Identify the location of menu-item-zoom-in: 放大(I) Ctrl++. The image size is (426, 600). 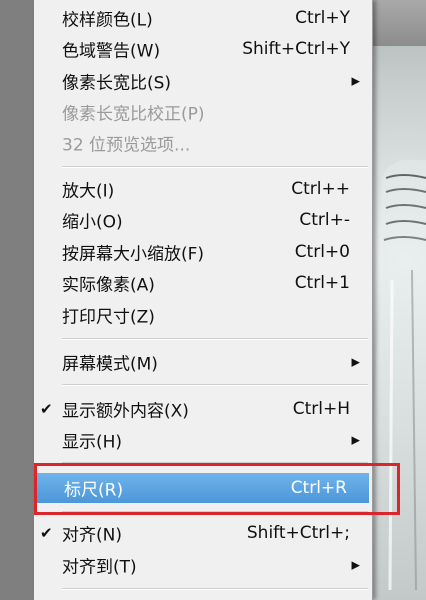
(203, 189).